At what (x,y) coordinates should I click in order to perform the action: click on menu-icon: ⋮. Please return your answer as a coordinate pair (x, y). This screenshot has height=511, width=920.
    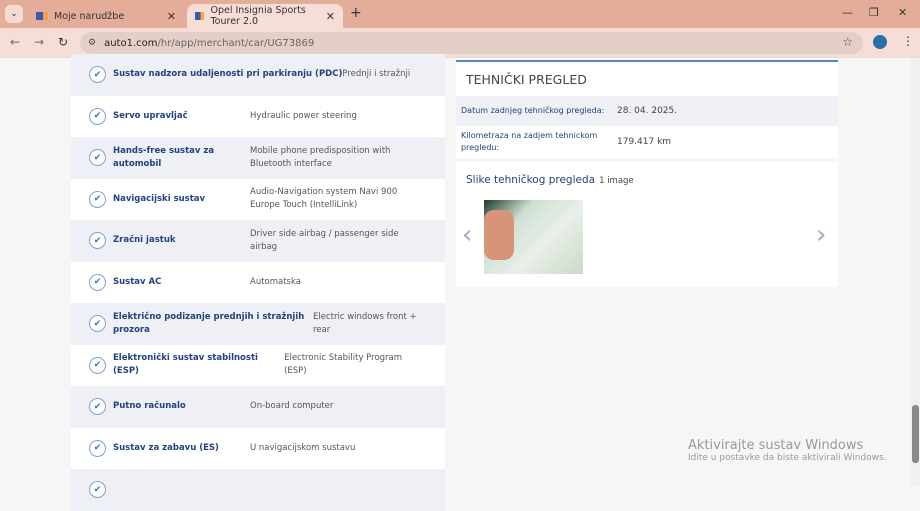
    Looking at the image, I should click on (908, 41).